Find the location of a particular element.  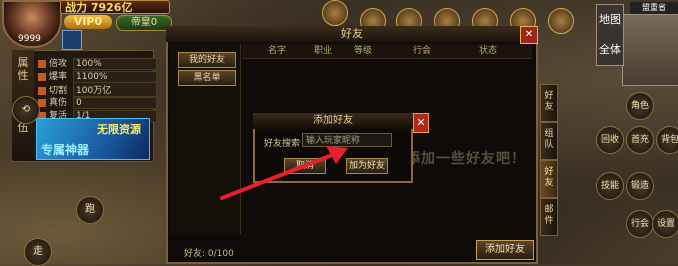

forge-icon: 锻造 is located at coordinates (640, 186).